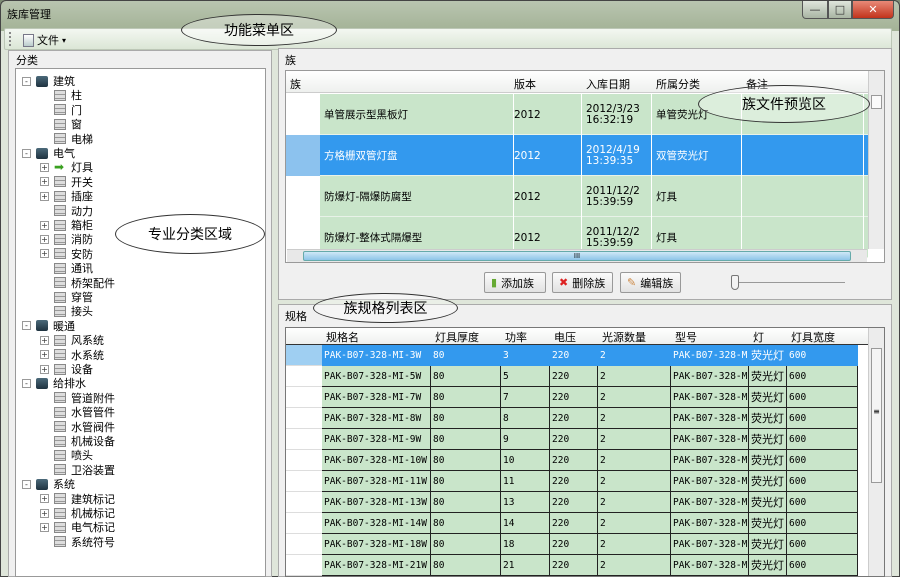 Image resolution: width=900 pixels, height=577 pixels. I want to click on tree-item: 电梯, so click(66, 139).